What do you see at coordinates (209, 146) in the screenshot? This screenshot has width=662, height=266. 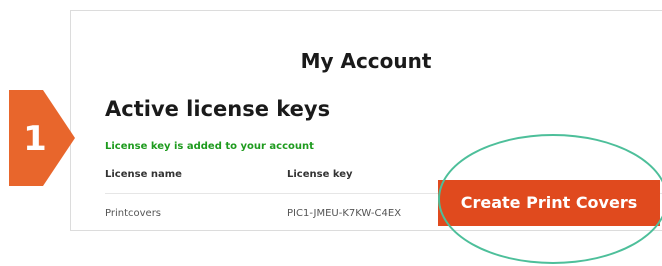 I see `success-message: License key is added to your account` at bounding box center [209, 146].